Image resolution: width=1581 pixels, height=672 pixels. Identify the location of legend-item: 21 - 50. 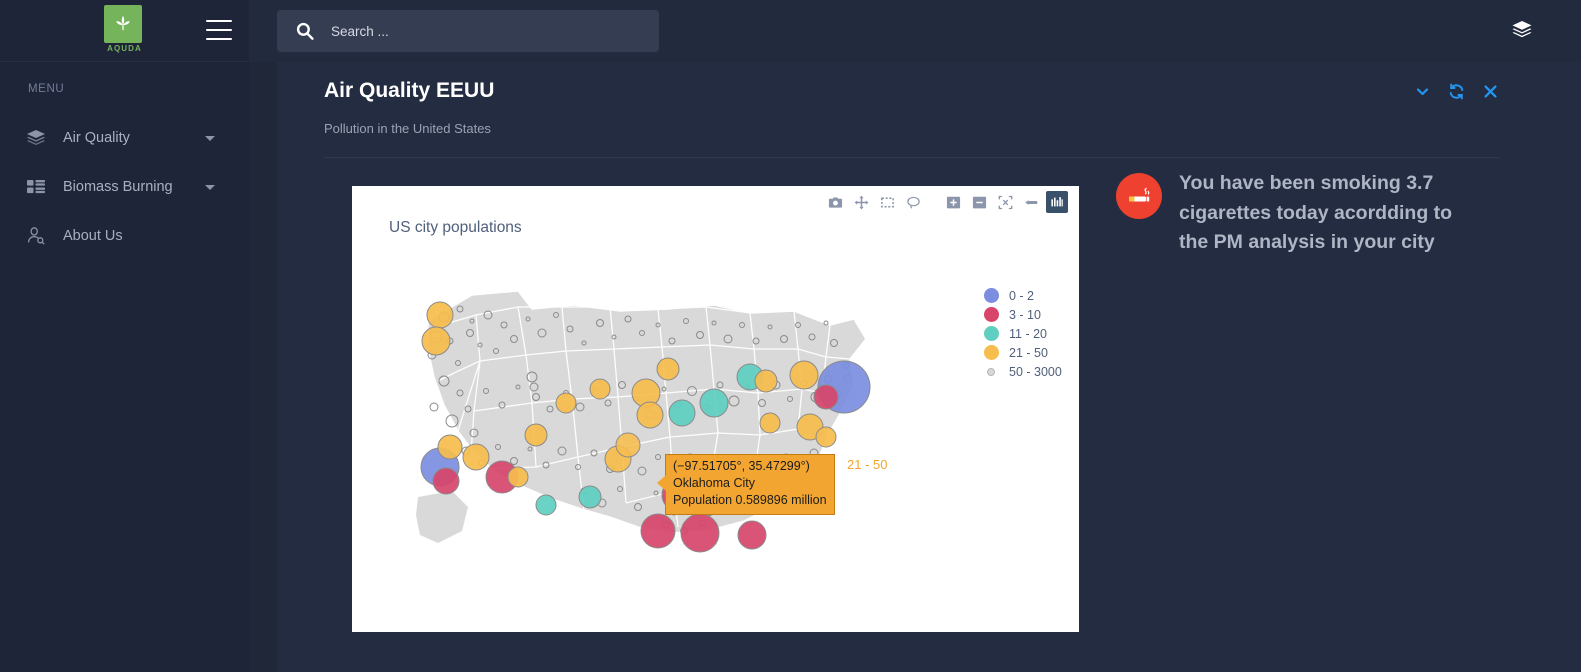
(1019, 352).